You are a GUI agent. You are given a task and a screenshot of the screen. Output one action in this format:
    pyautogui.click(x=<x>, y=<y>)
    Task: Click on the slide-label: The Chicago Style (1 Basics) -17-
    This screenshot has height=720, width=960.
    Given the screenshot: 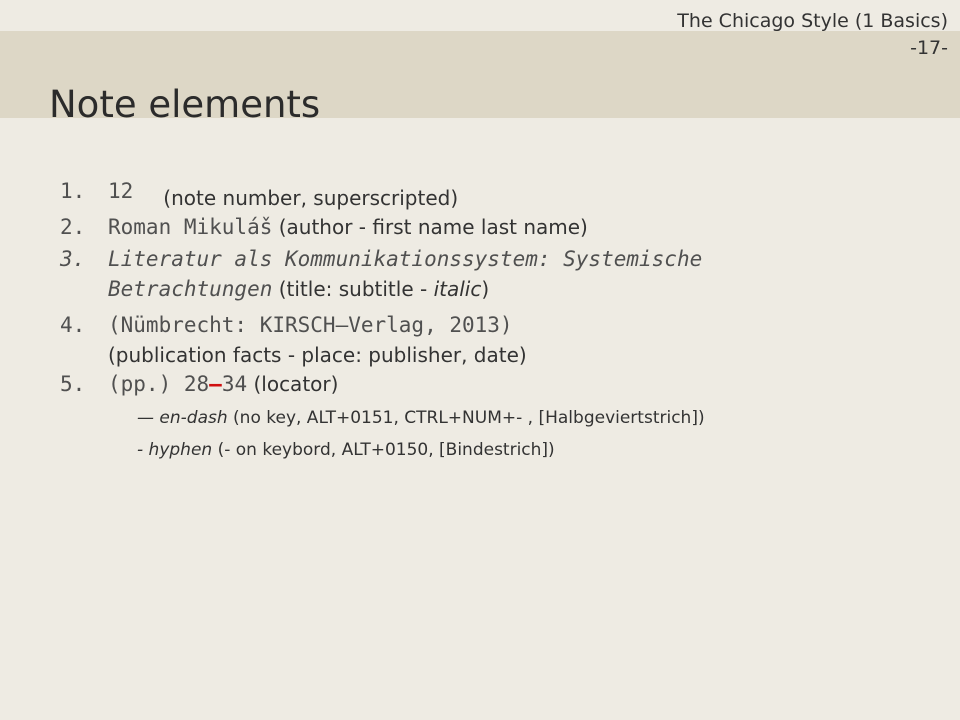 What is the action you would take?
    pyautogui.click(x=812, y=35)
    